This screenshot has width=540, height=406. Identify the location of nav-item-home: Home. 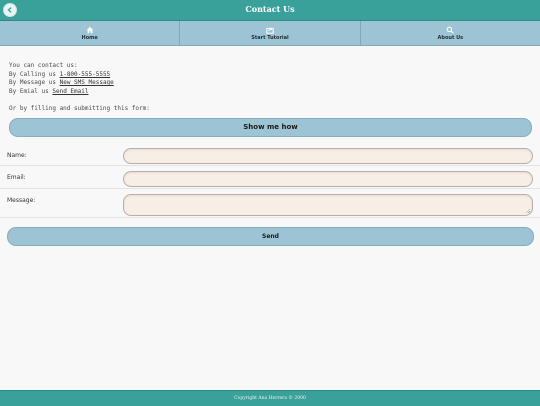
(90, 33).